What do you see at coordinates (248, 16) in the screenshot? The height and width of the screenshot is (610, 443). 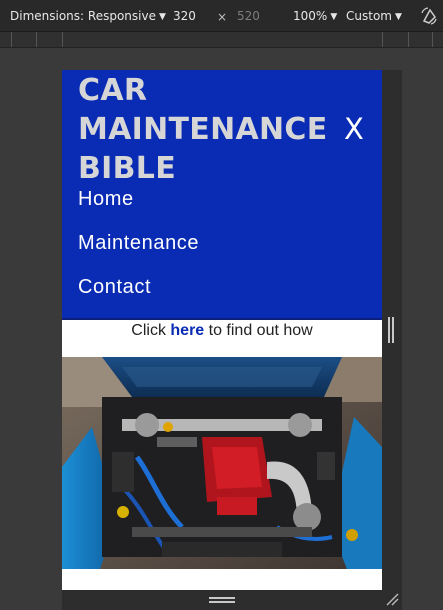 I see `height-input: 520` at bounding box center [248, 16].